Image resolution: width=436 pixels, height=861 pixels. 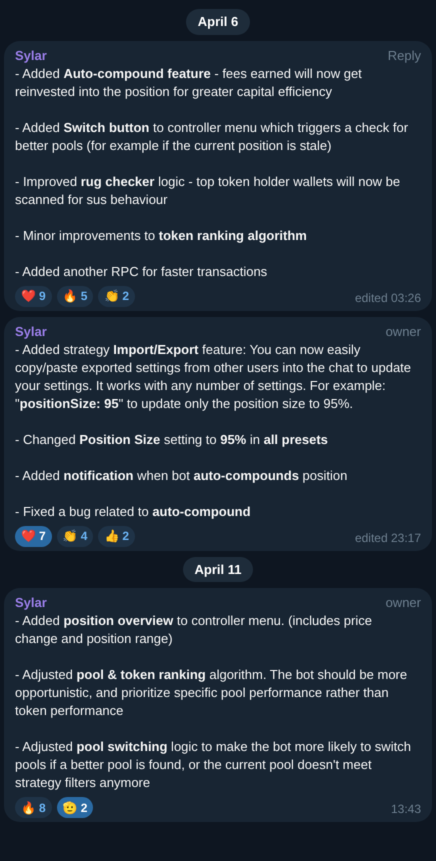 What do you see at coordinates (133, 511) in the screenshot?
I see `message-text: - Fixed a bug related to auto-compound` at bounding box center [133, 511].